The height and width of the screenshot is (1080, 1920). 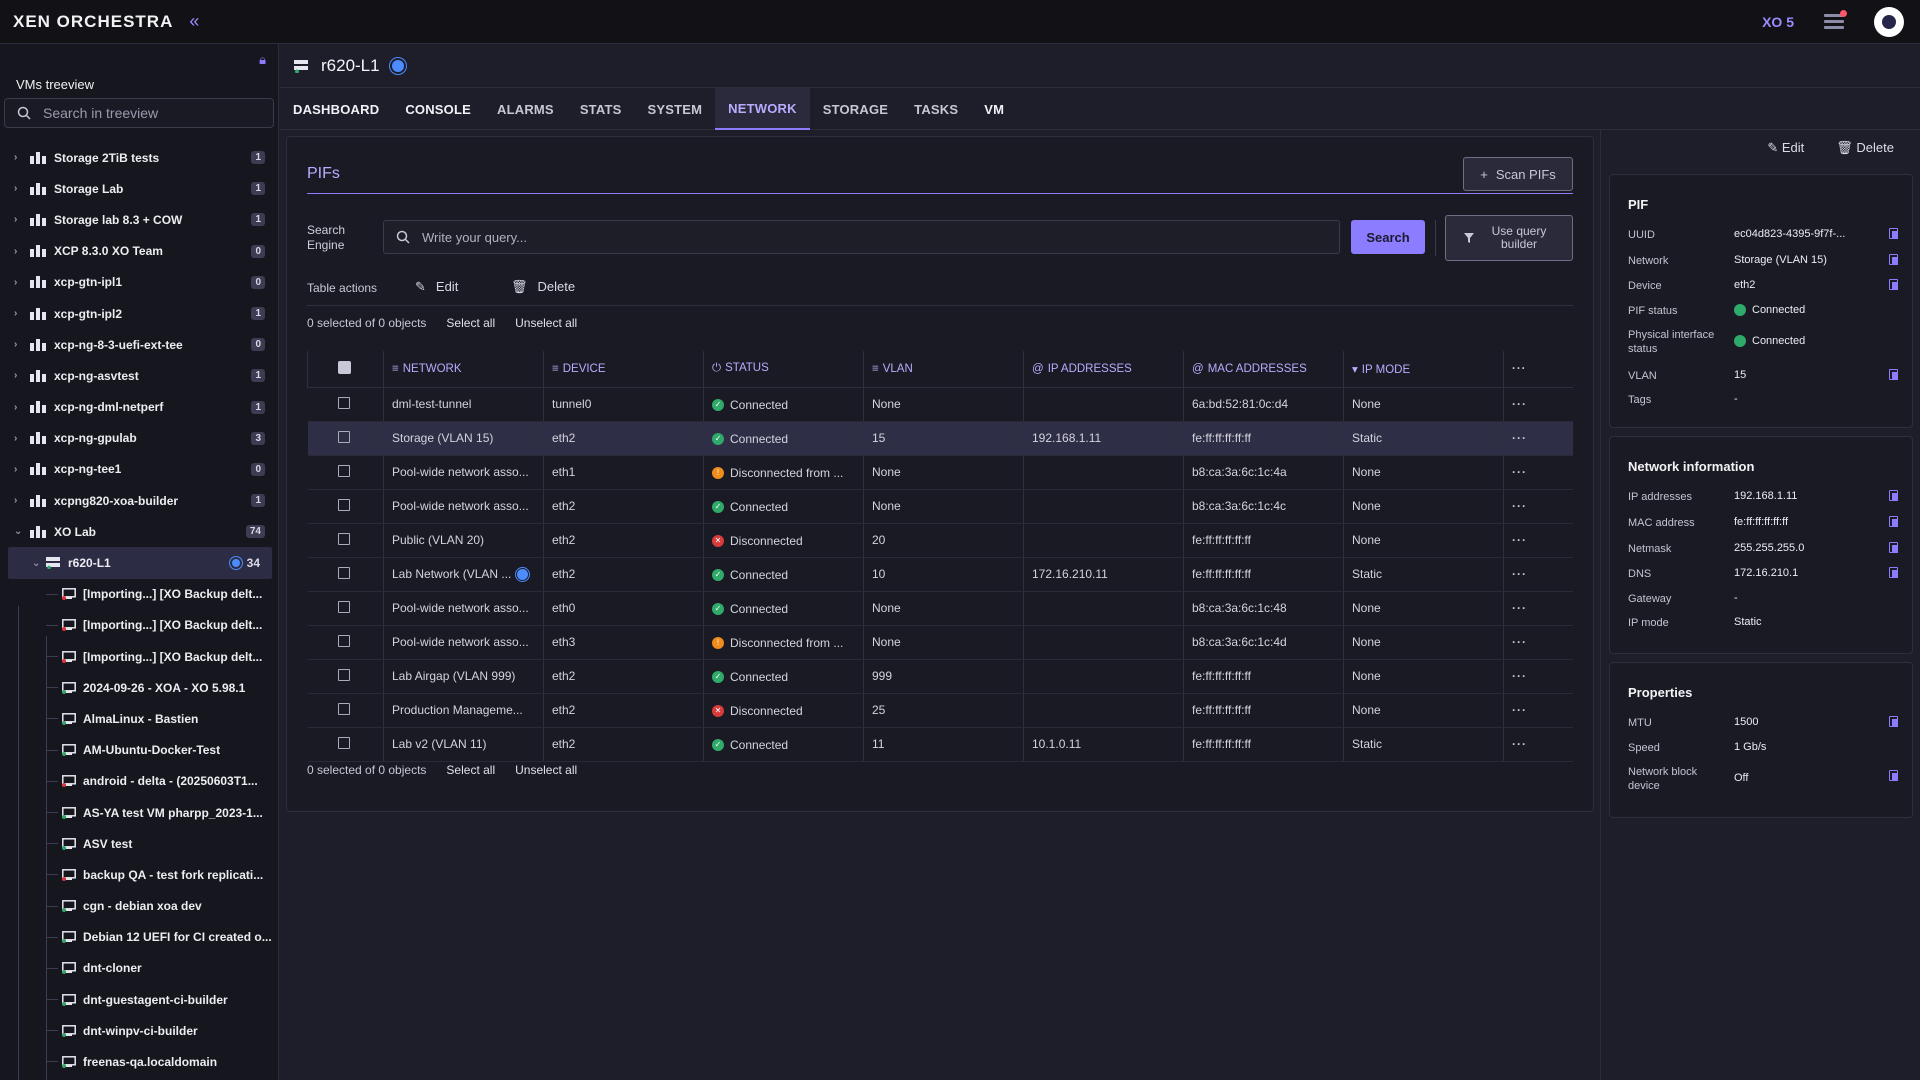 What do you see at coordinates (139, 157) in the screenshot?
I see `tree-item-pool: › Storage 2TiB tests 1` at bounding box center [139, 157].